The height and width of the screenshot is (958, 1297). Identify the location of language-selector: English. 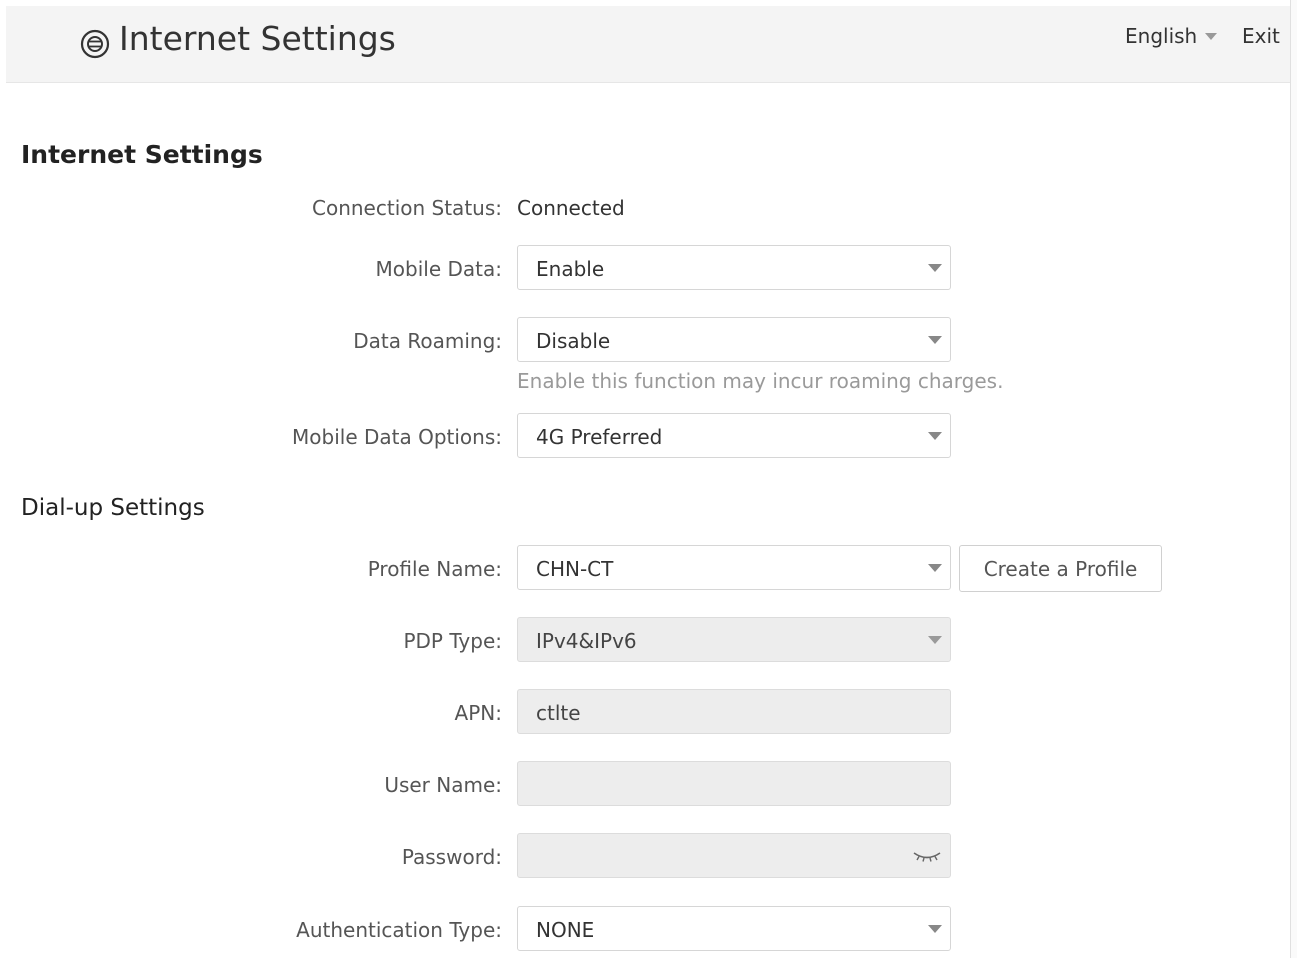
(1171, 36).